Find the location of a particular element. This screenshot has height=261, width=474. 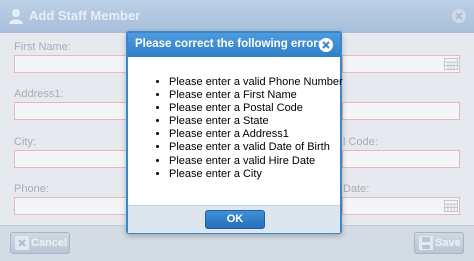

error-item: Please enter a valid Hire Date is located at coordinates (256, 161).